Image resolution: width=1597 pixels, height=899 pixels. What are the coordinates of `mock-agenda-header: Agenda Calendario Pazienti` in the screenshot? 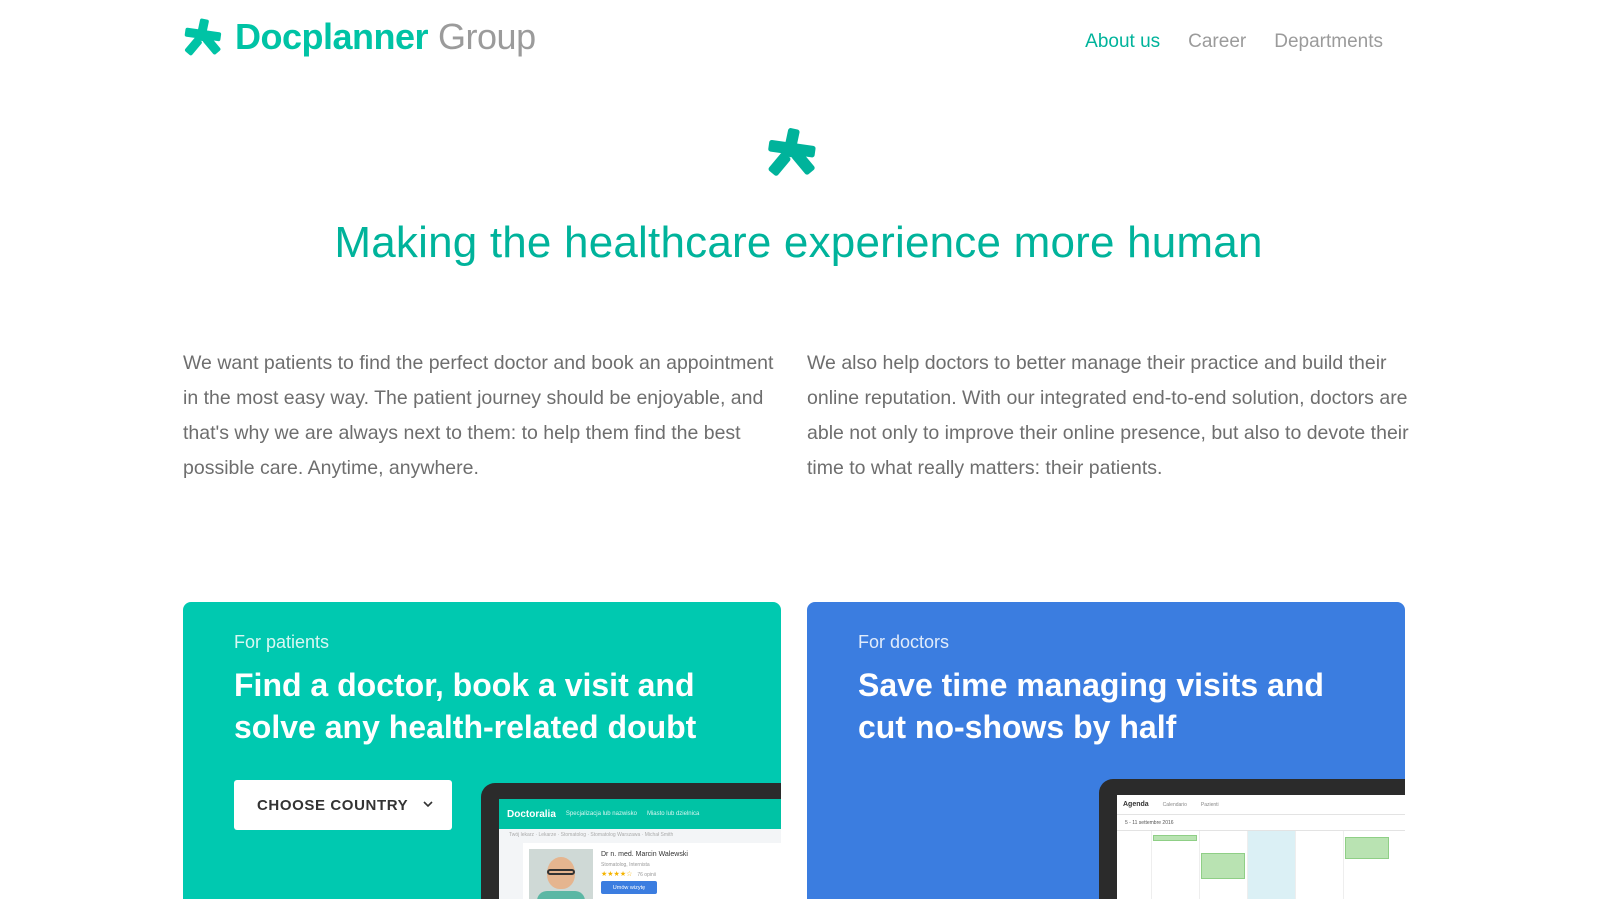 It's located at (1261, 805).